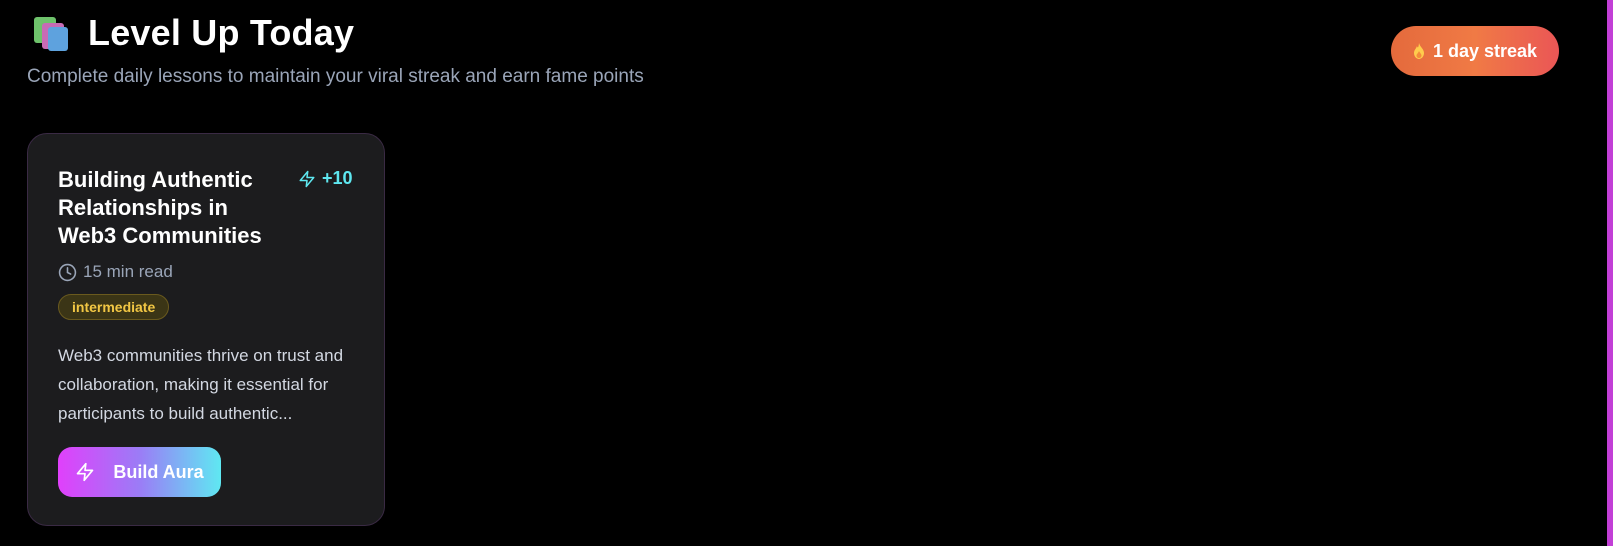 This screenshot has height=546, width=1613. I want to click on page-header: Level Up Today, so click(193, 33).